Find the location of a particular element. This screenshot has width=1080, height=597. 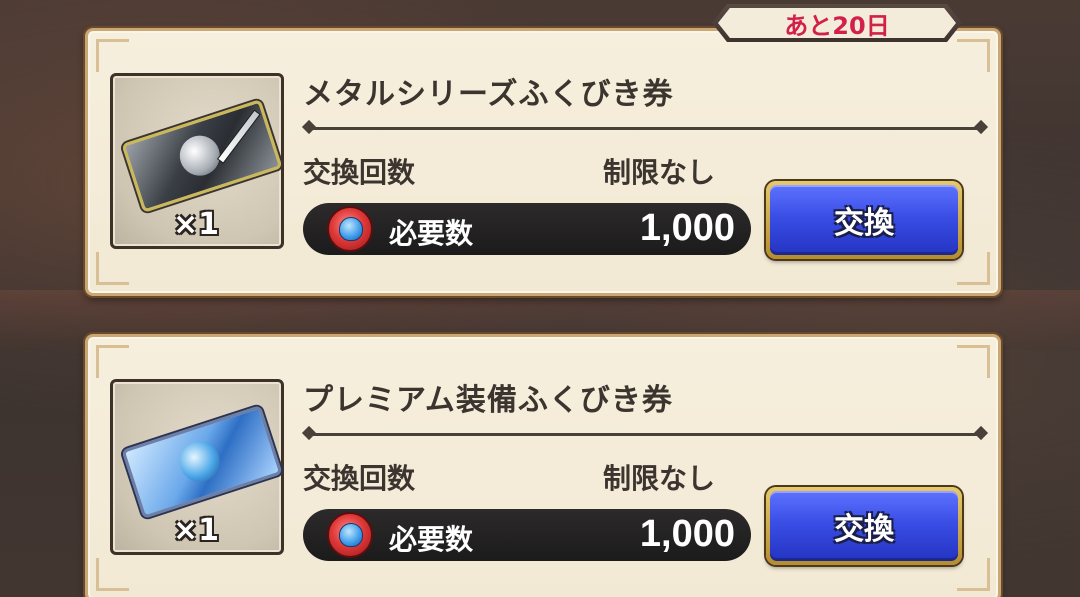

item-title: メタルシリーズふくびき券 is located at coordinates (488, 94).